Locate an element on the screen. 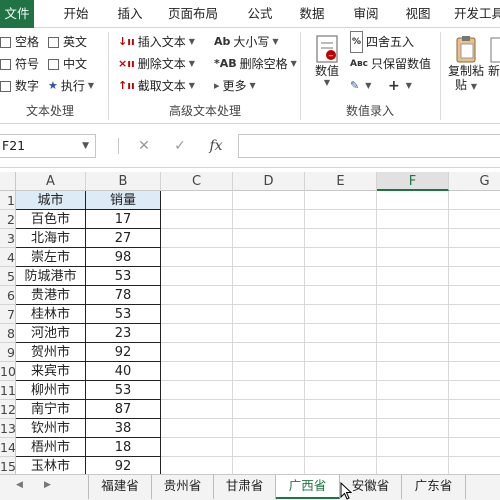 The image size is (500, 500). city-cell: 梧州市 is located at coordinates (51, 447).